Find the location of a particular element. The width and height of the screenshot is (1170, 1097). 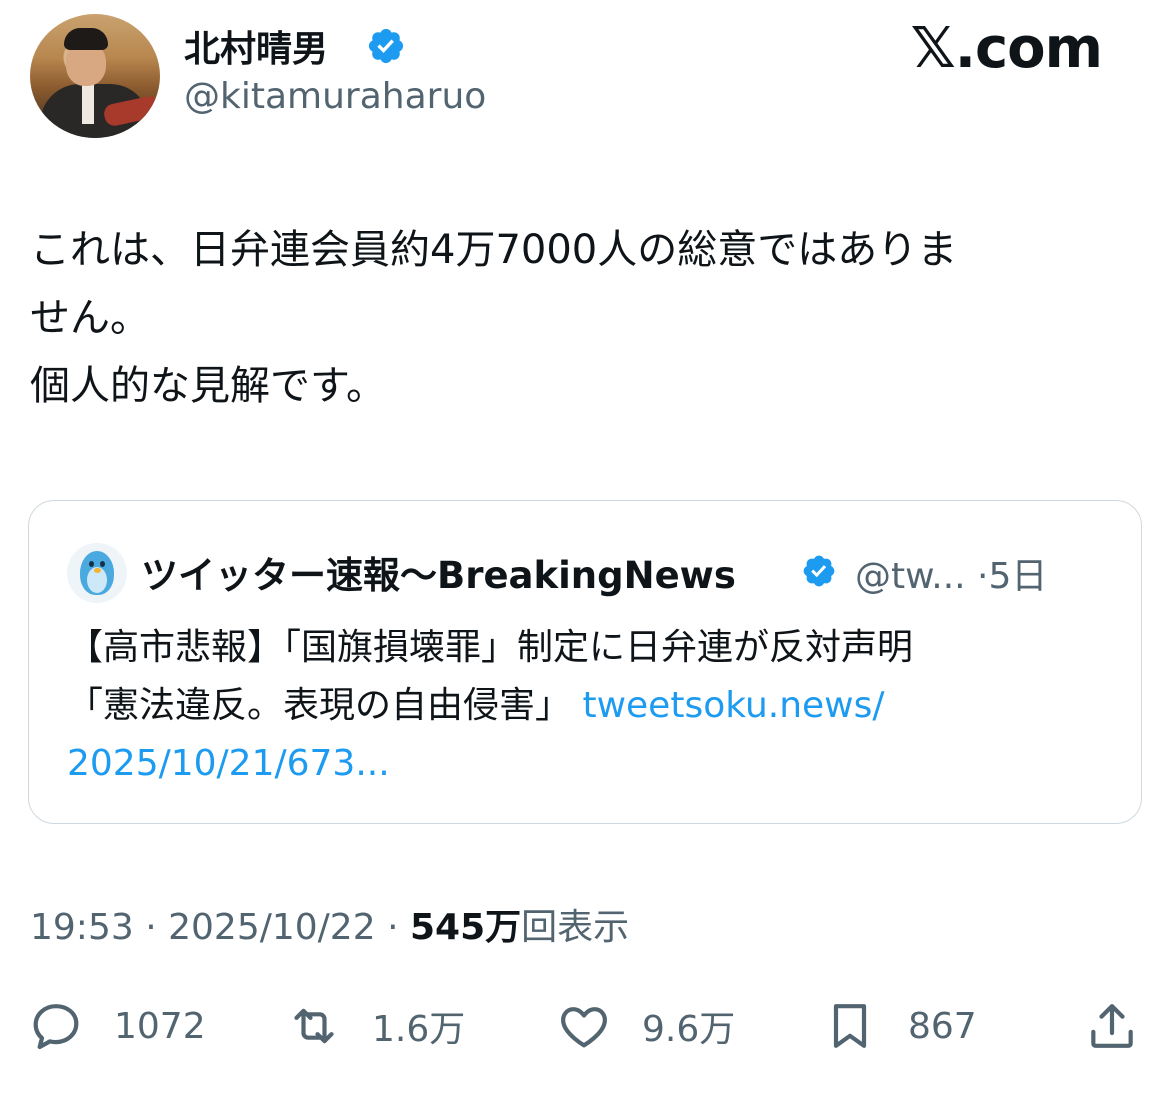

author-avatar is located at coordinates (95, 76).